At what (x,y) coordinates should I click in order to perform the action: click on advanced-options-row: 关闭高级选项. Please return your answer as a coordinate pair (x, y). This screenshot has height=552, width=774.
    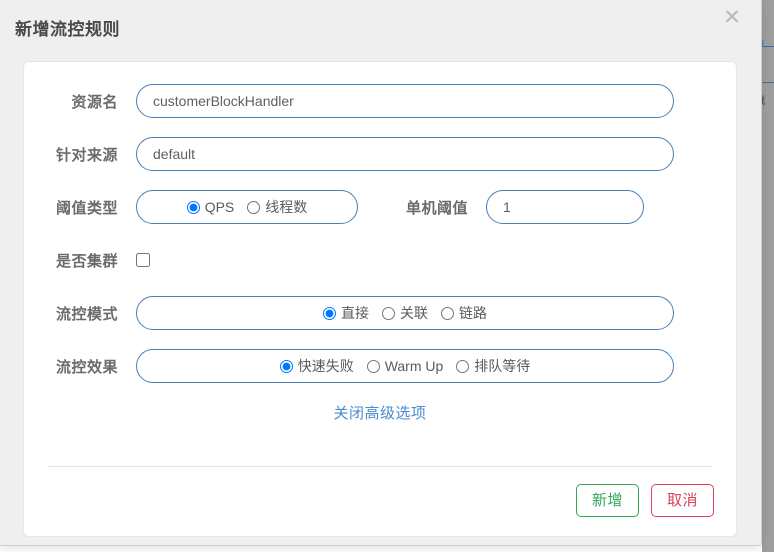
    Looking at the image, I should click on (380, 412).